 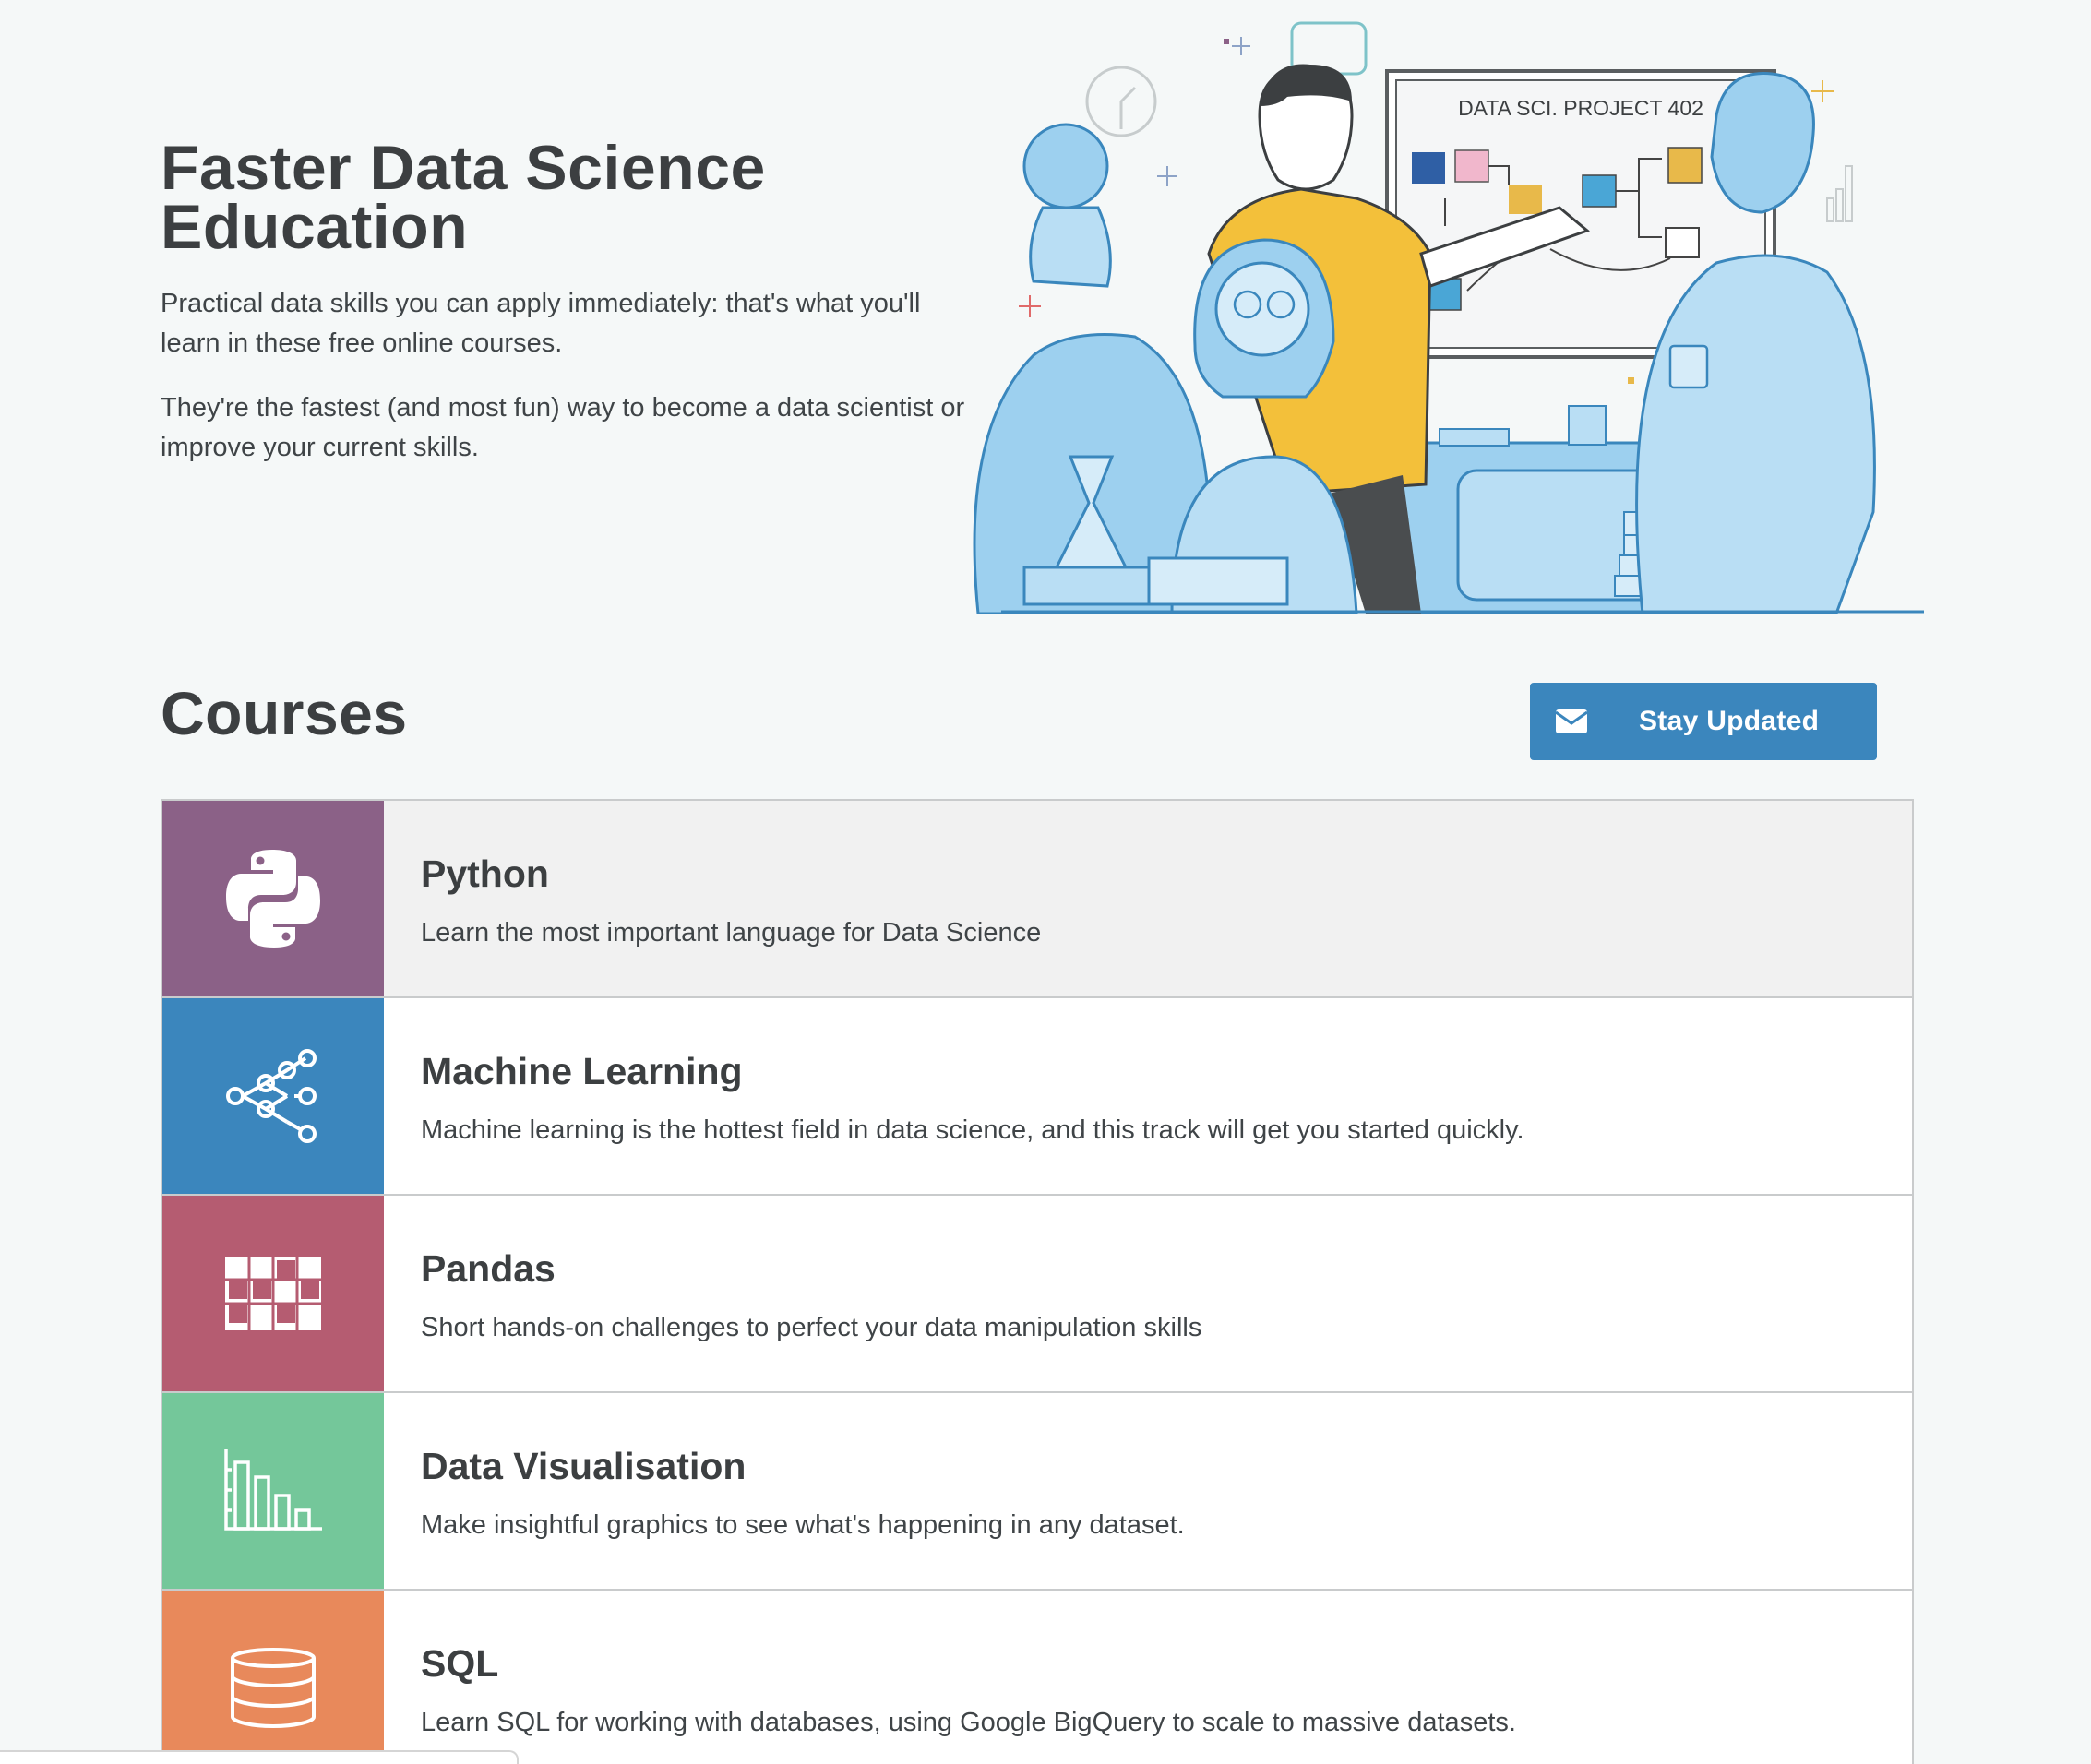 I want to click on course-title: Data Visualisation, so click(x=584, y=1466).